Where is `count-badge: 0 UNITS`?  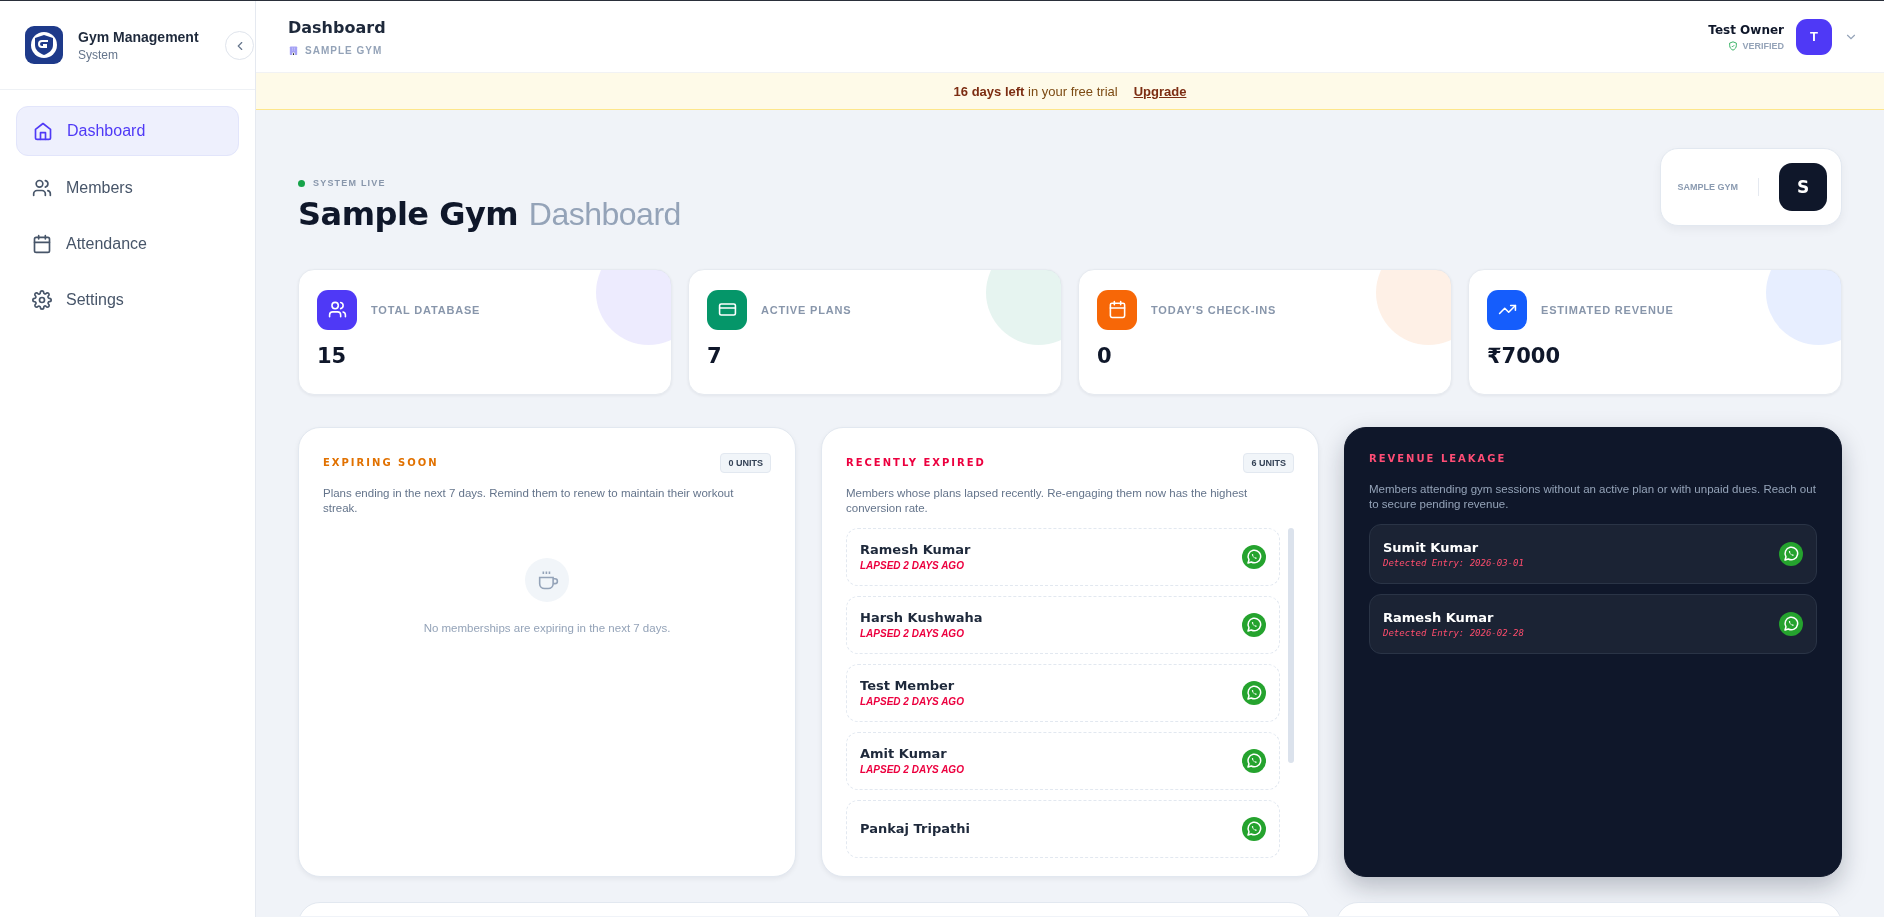
count-badge: 0 UNITS is located at coordinates (745, 462).